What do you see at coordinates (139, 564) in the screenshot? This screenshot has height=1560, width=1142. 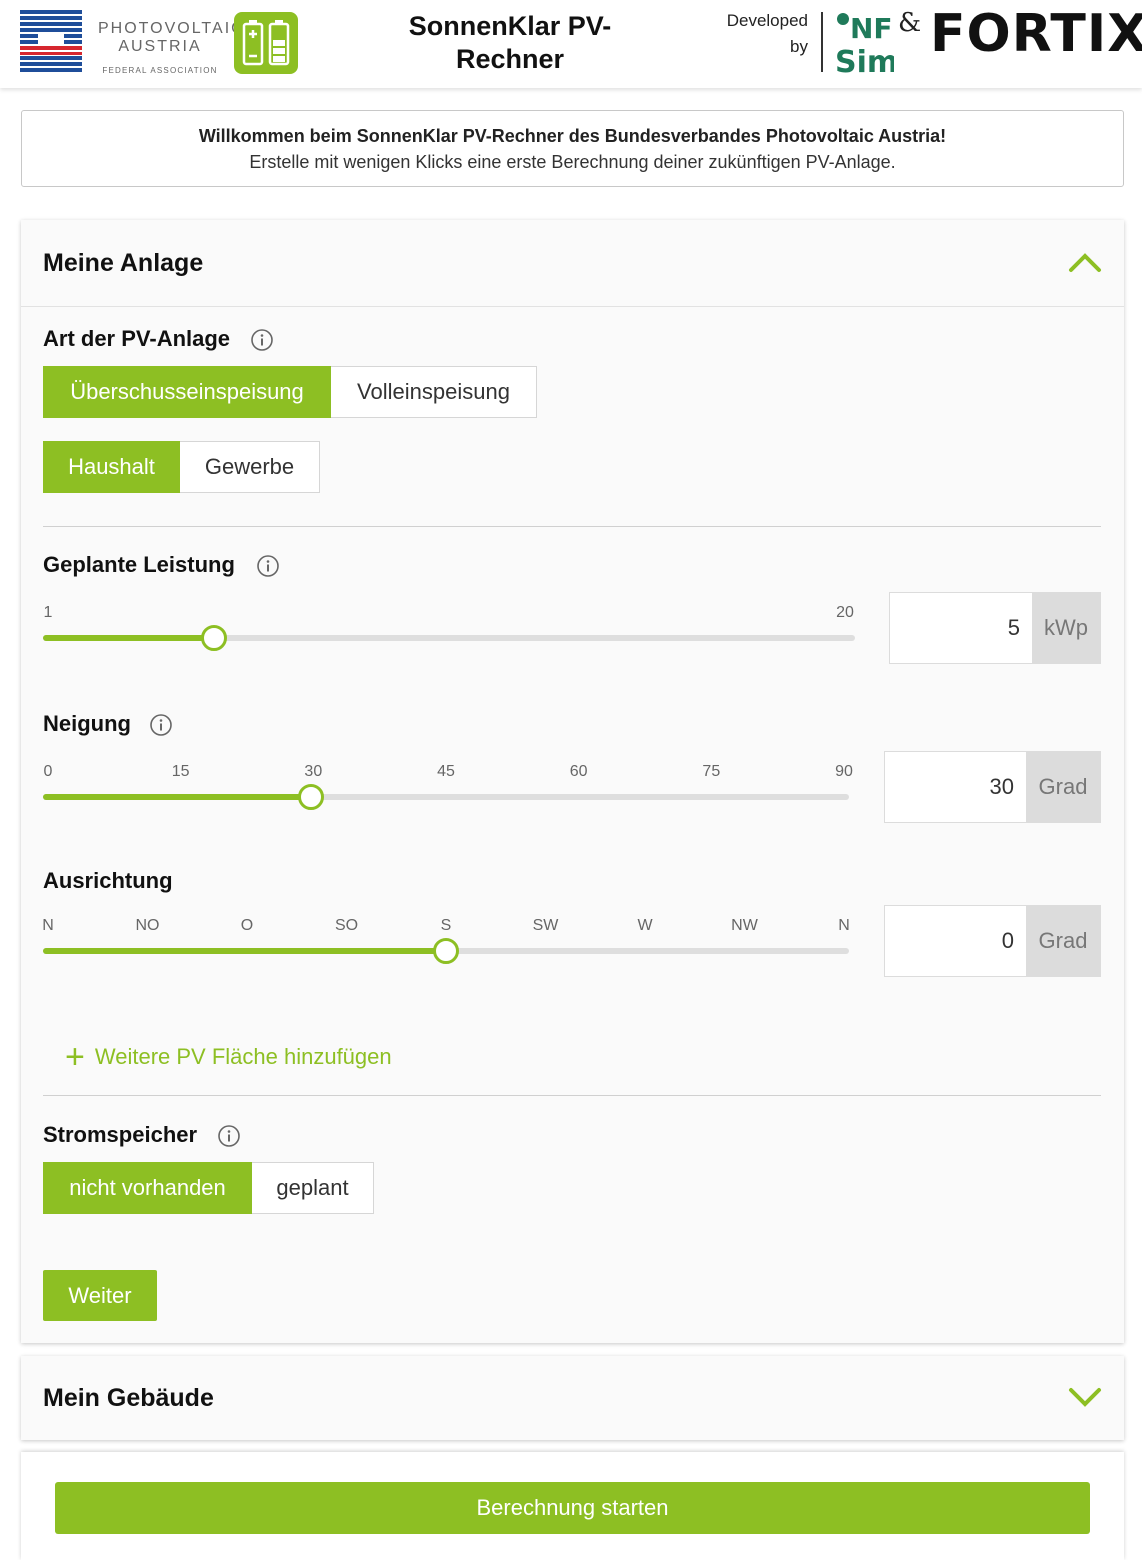 I see `leistung-label: Geplante Leistung` at bounding box center [139, 564].